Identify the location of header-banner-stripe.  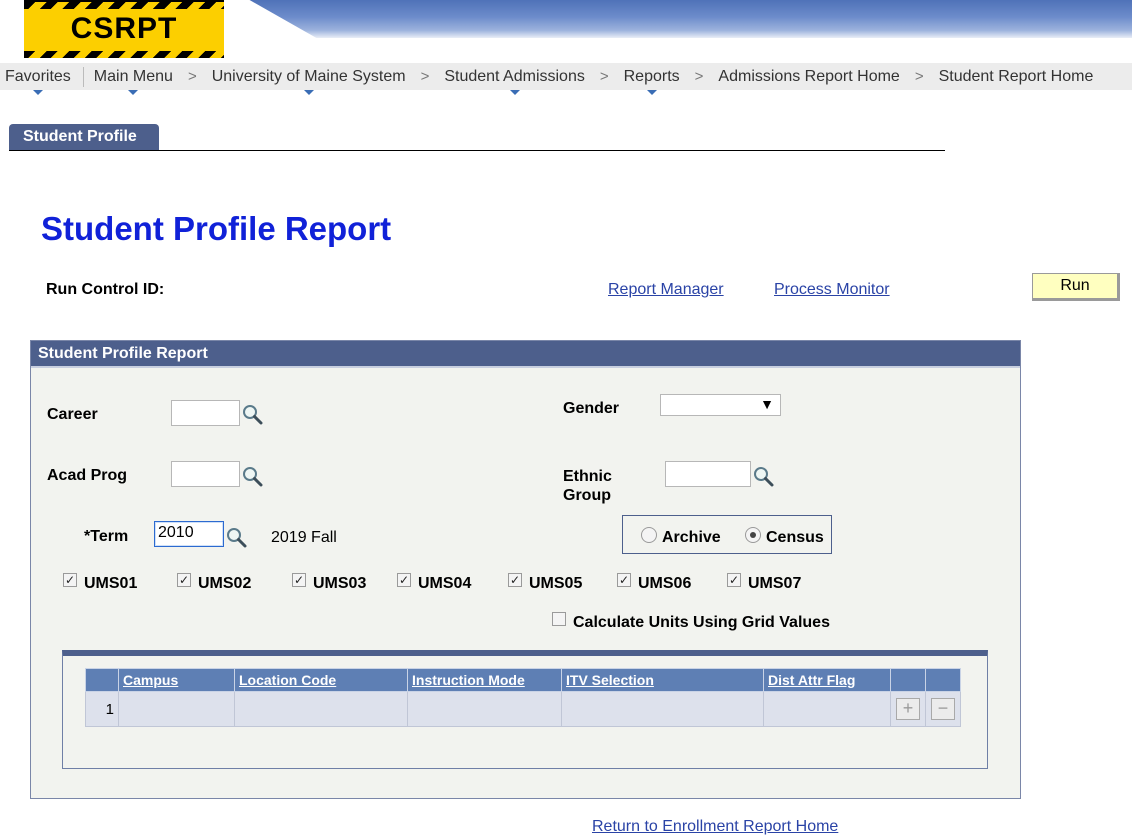
(686, 19).